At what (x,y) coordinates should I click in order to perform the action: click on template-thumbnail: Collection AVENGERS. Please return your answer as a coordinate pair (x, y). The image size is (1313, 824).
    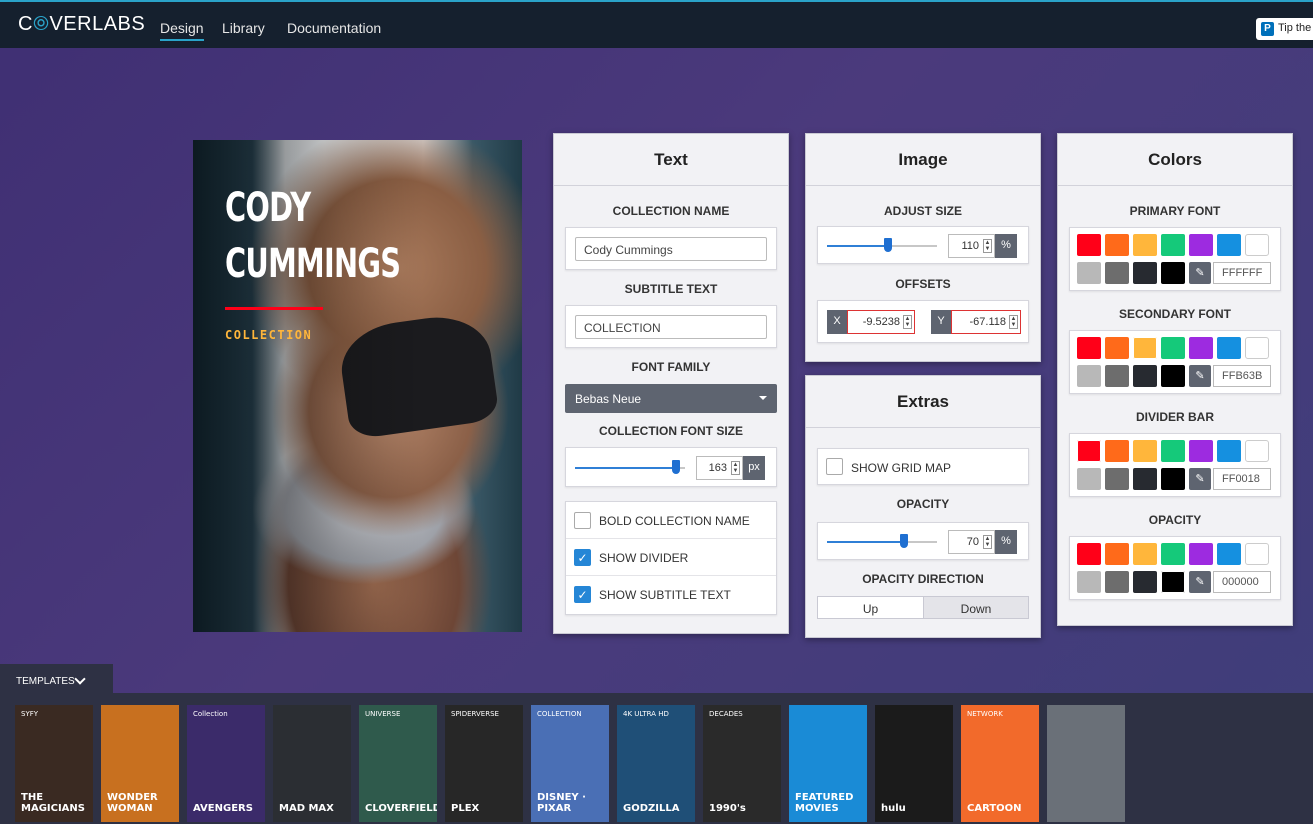
    Looking at the image, I should click on (226, 763).